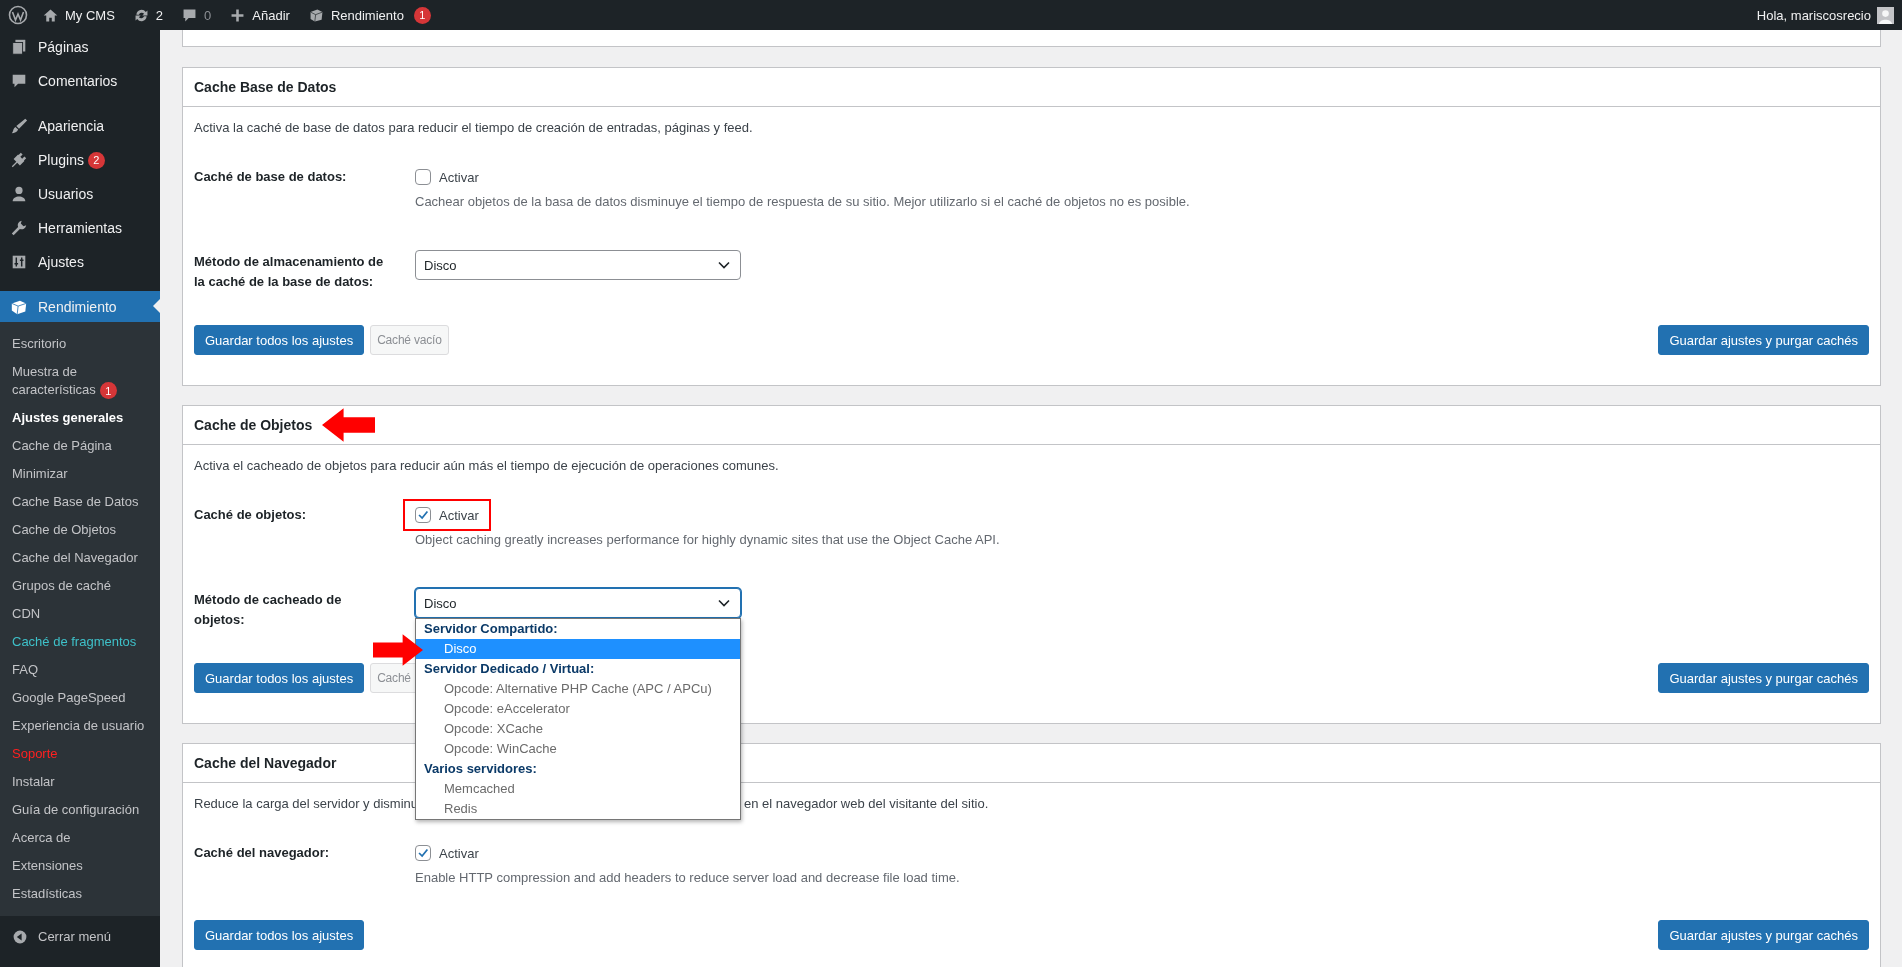  I want to click on plugin-link: Rendimiento 1, so click(369, 15).